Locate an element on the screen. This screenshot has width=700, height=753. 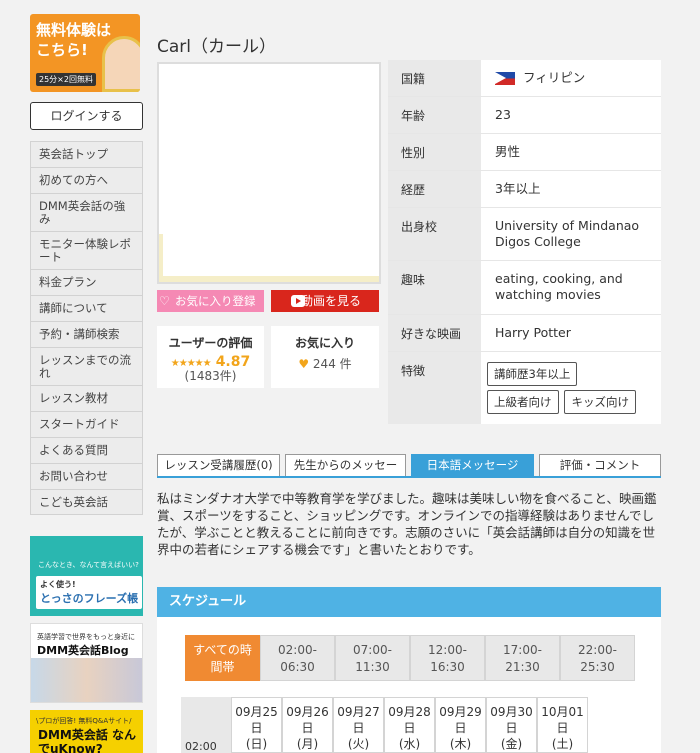
teacher-name: Carl（カール） is located at coordinates (216, 47).